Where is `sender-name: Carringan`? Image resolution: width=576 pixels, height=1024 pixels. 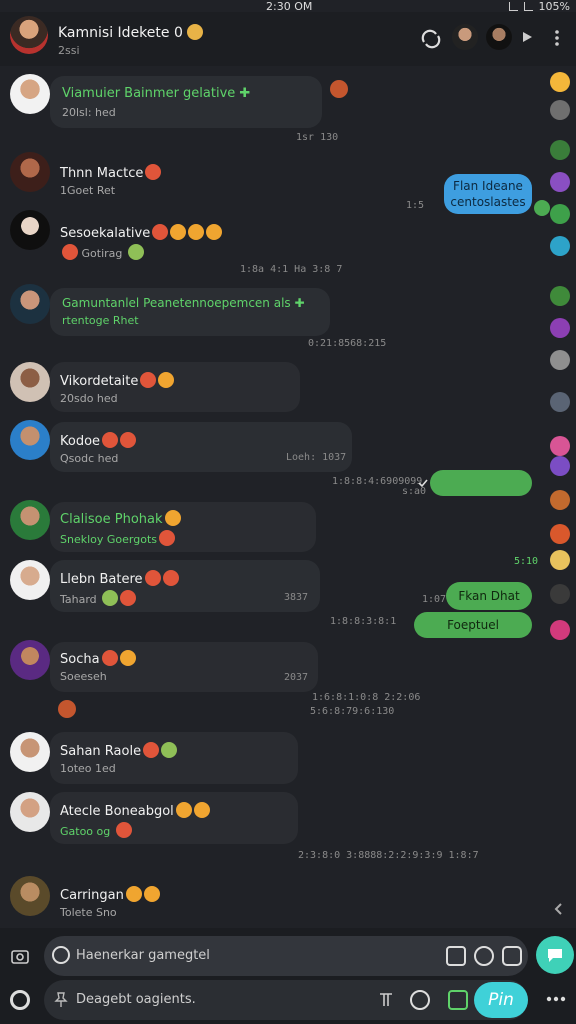
sender-name: Carringan is located at coordinates (110, 894).